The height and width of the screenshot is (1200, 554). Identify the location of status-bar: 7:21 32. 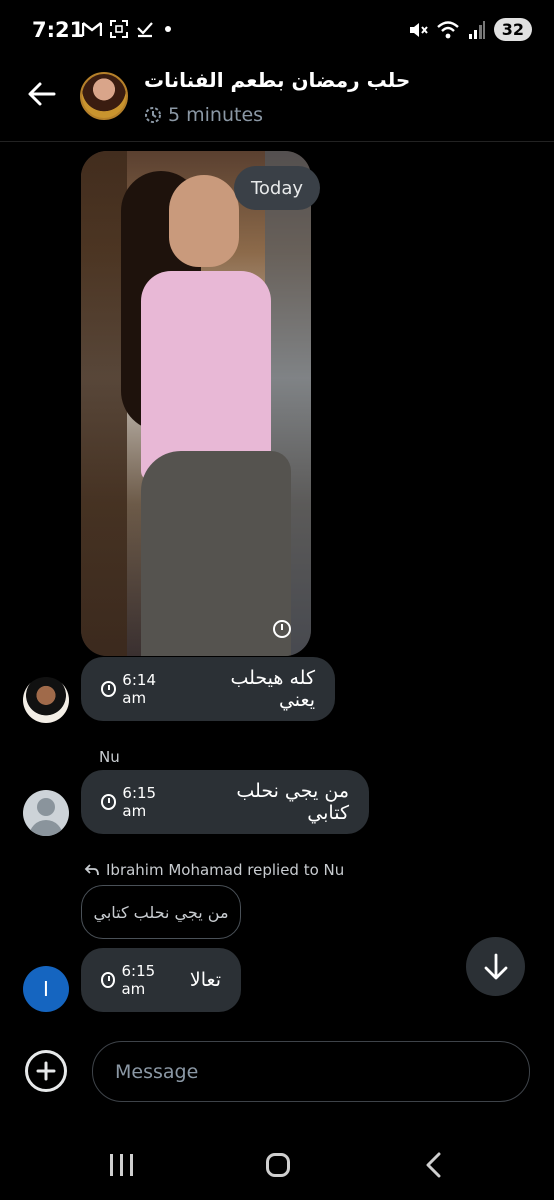
(277, 32).